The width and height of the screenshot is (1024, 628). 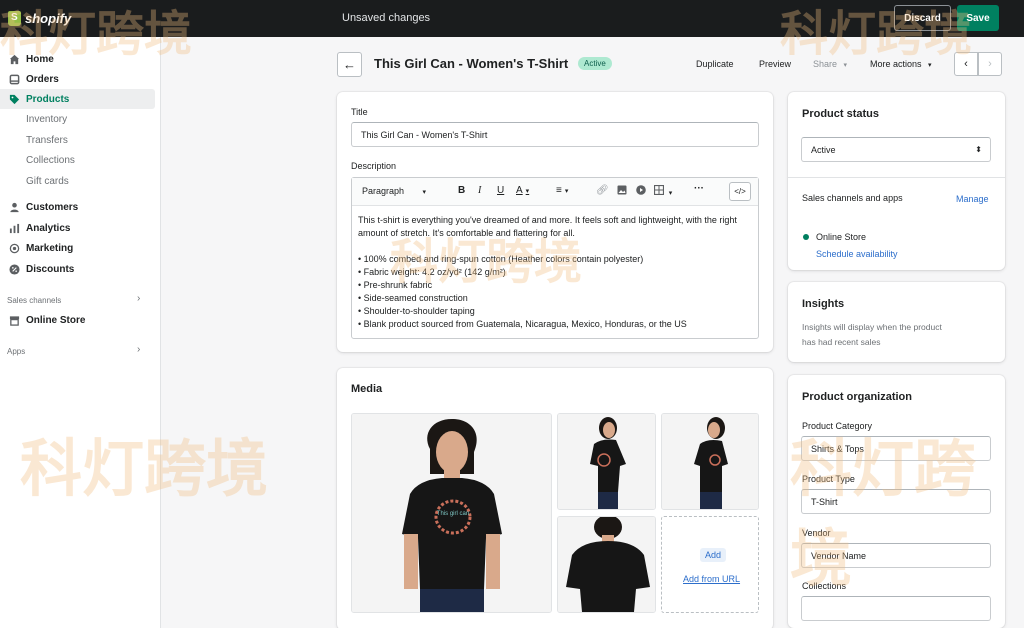 What do you see at coordinates (740, 191) in the screenshot?
I see `code-view-icon: </>` at bounding box center [740, 191].